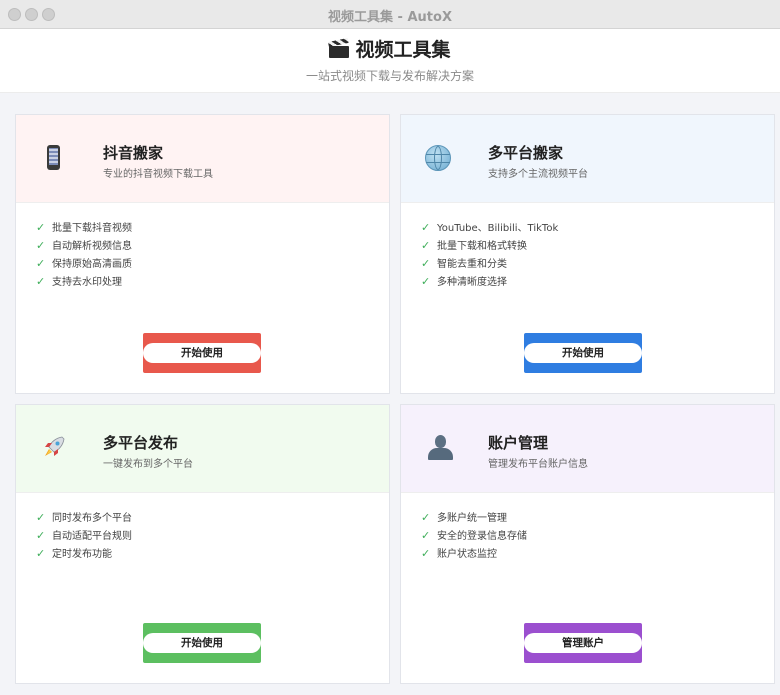 The image size is (780, 695). What do you see at coordinates (53, 158) in the screenshot?
I see `mobile-phone-icon` at bounding box center [53, 158].